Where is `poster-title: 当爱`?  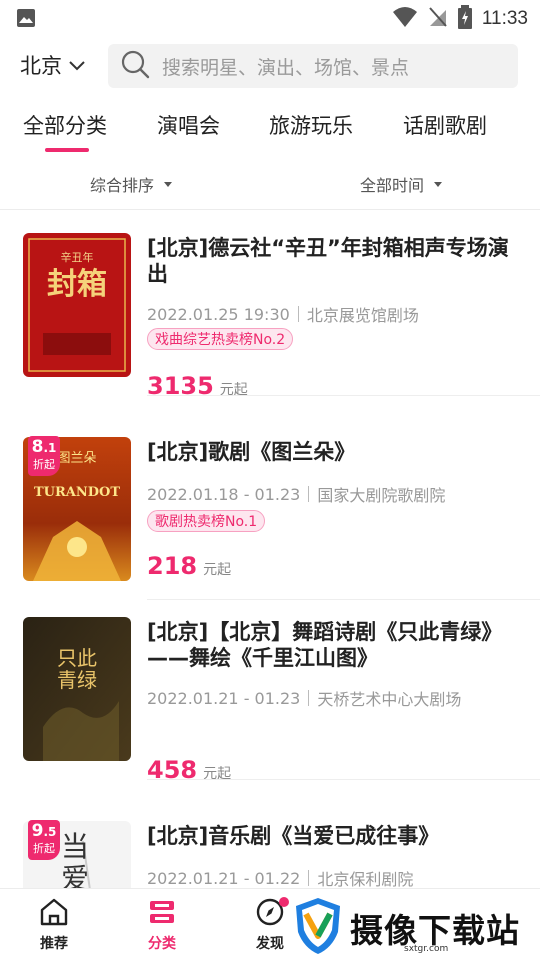
poster-title: 当爱 is located at coordinates (75, 862).